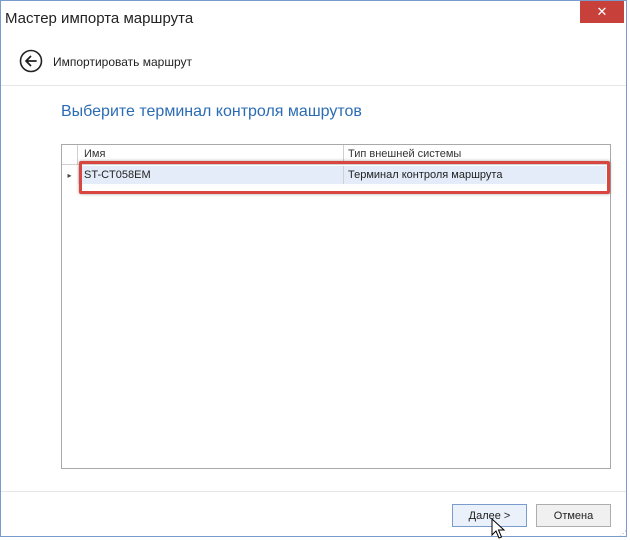 The height and width of the screenshot is (540, 630). Describe the element at coordinates (69, 175) in the screenshot. I see `row-indicator-icon: ▸` at that location.